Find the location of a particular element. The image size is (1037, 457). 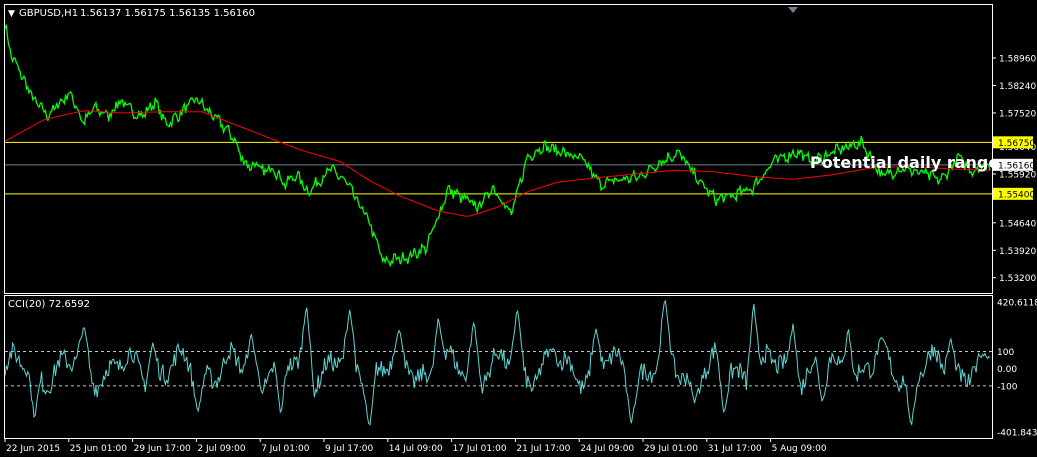

price-tick-label: 1.57520 is located at coordinates (1017, 114).